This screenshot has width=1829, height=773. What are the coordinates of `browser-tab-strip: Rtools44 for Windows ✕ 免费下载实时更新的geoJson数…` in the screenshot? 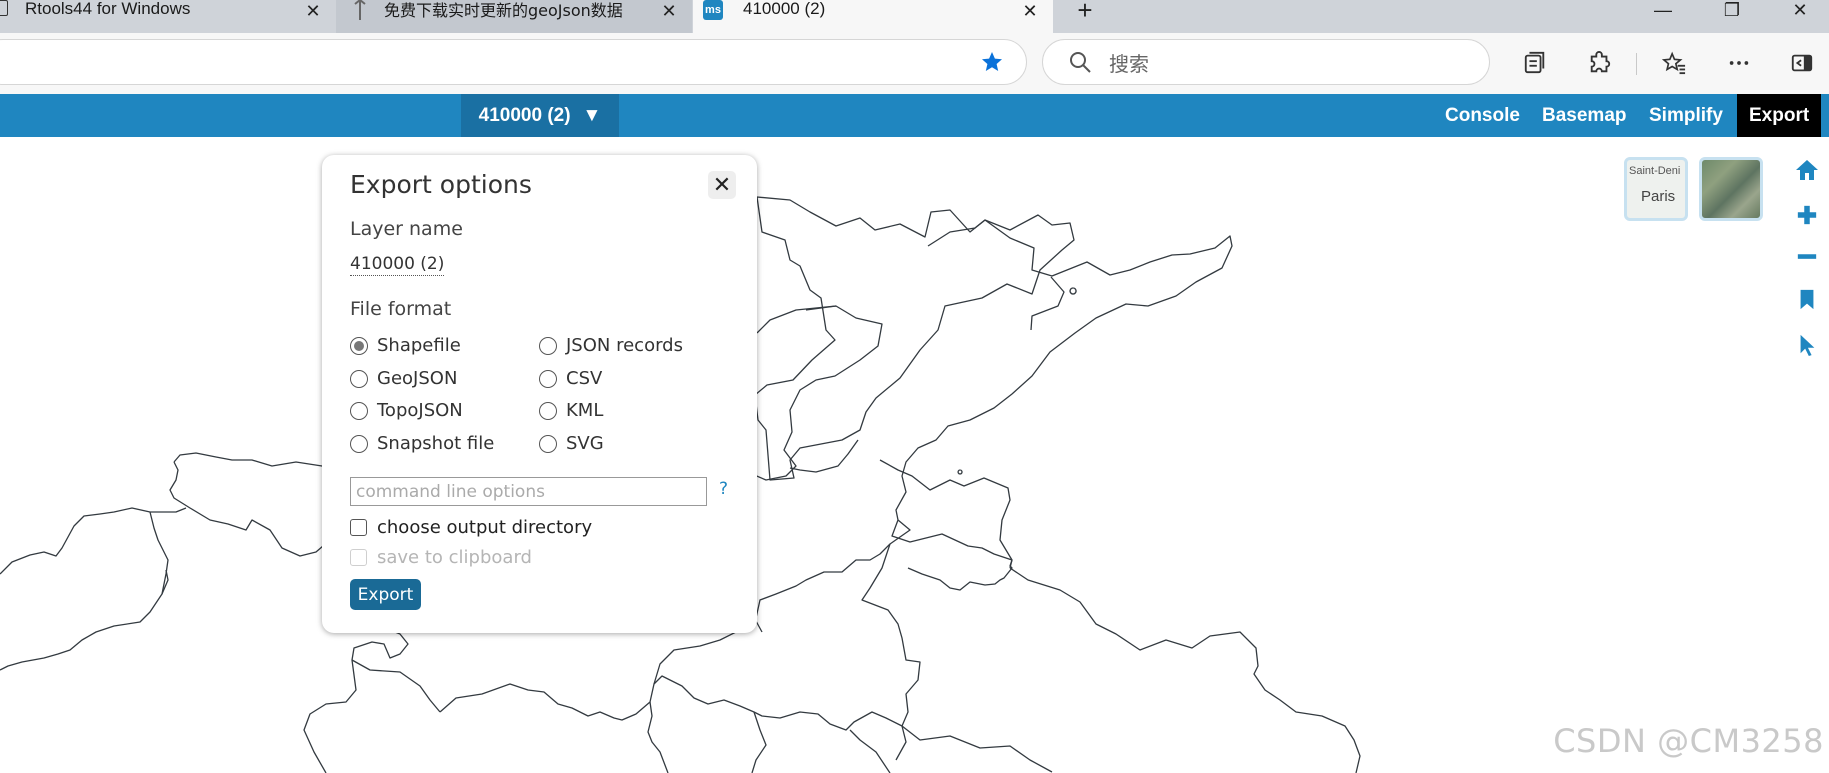 It's located at (914, 16).